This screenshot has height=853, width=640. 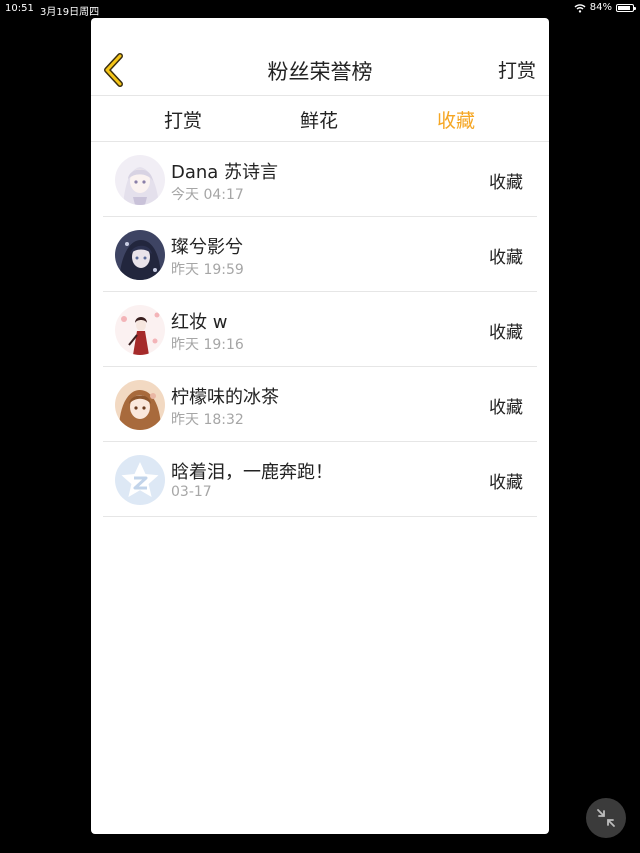 I want to click on tab-bar: 打赏 鲜花 收藏, so click(x=320, y=119).